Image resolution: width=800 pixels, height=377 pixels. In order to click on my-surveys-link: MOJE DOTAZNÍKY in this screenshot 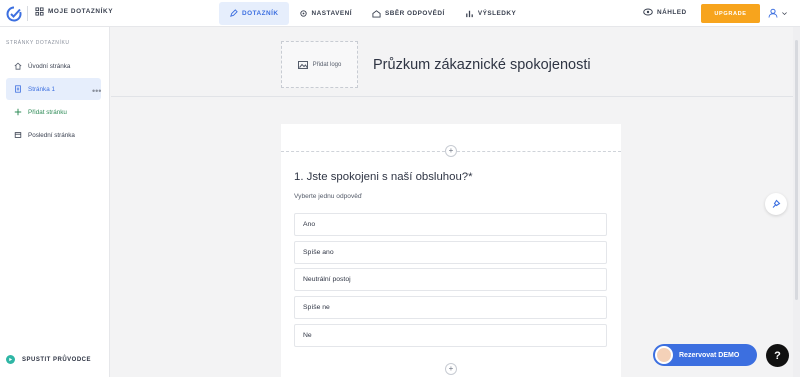, I will do `click(74, 11)`.